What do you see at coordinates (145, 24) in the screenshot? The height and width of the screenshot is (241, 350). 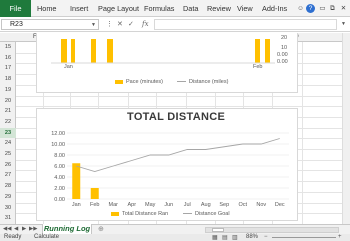 I see `insert-function-icon: fx` at bounding box center [145, 24].